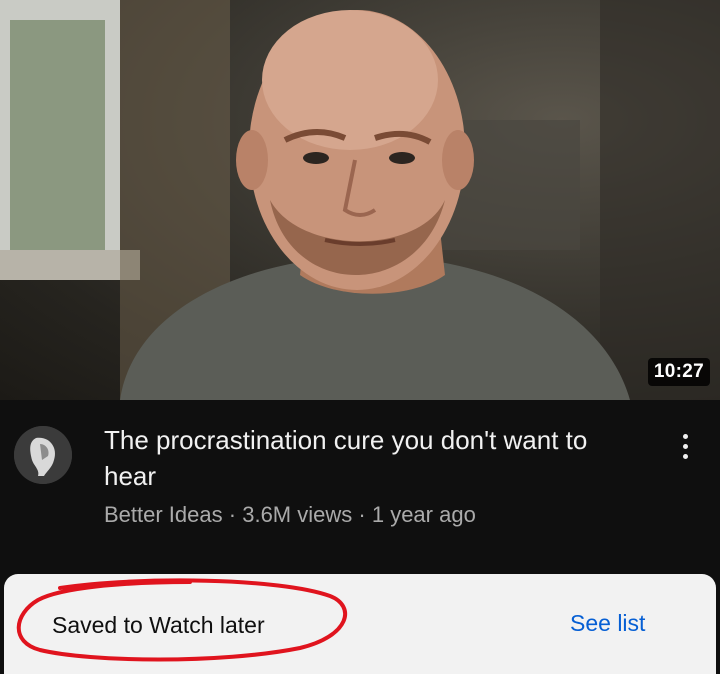 This screenshot has height=674, width=720. I want to click on duration-badge: 10:27, so click(678, 372).